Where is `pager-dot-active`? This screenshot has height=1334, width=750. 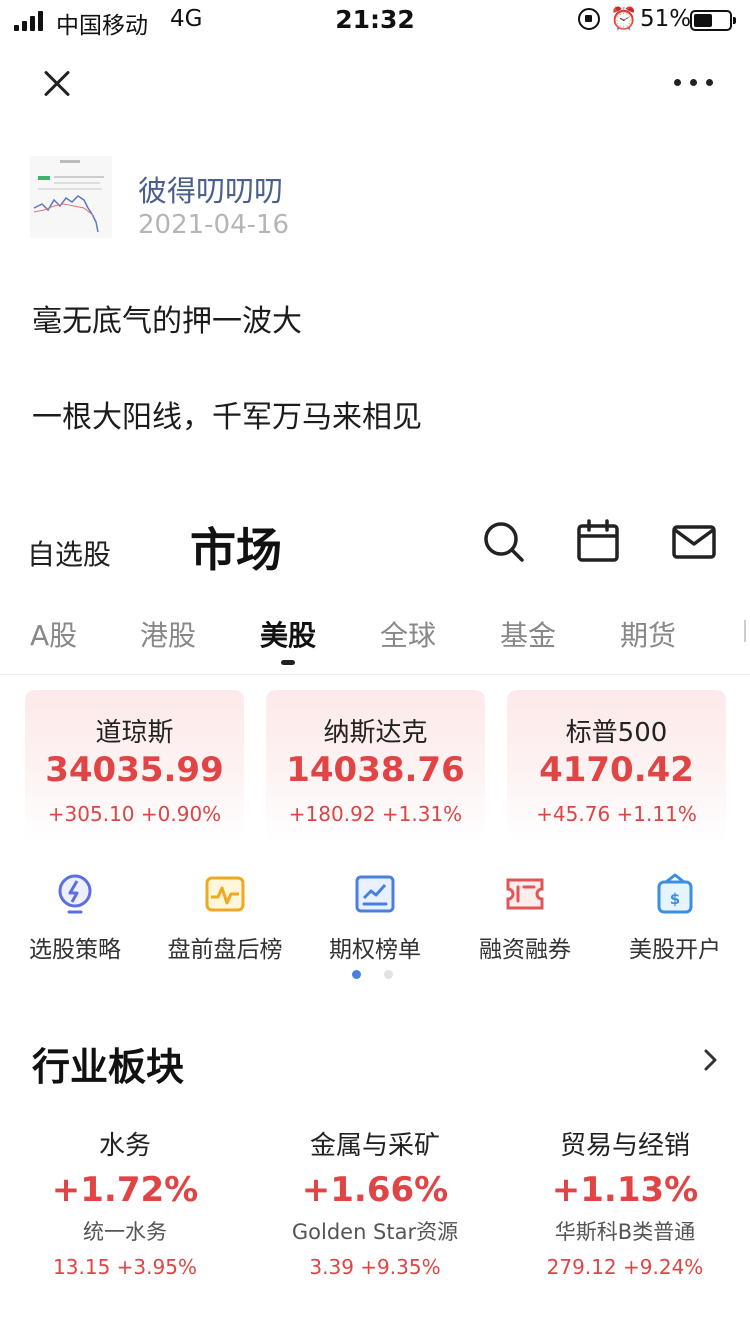 pager-dot-active is located at coordinates (356, 974).